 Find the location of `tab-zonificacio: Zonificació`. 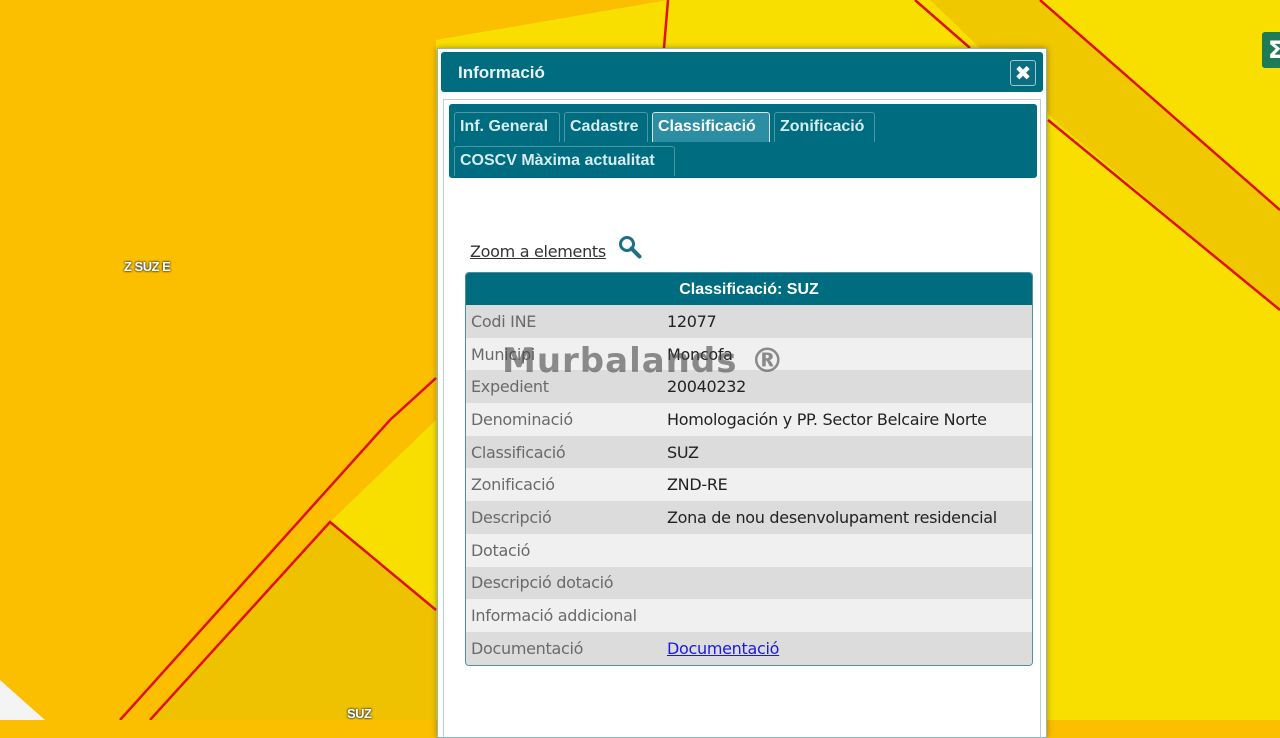

tab-zonificacio: Zonificació is located at coordinates (824, 127).